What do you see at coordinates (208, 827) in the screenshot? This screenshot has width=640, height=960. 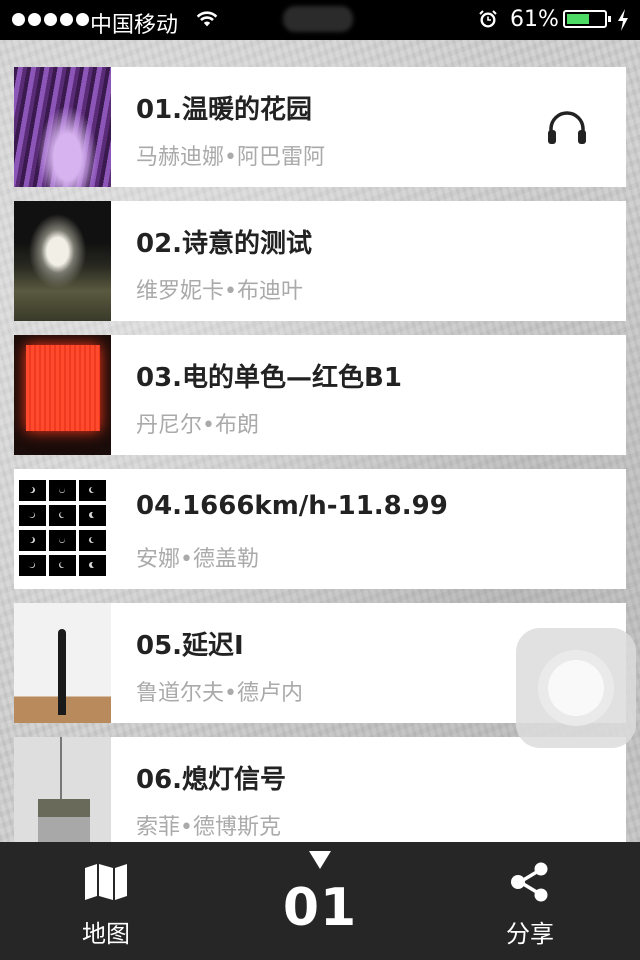 I see `track-artist: 索菲•德博斯克` at bounding box center [208, 827].